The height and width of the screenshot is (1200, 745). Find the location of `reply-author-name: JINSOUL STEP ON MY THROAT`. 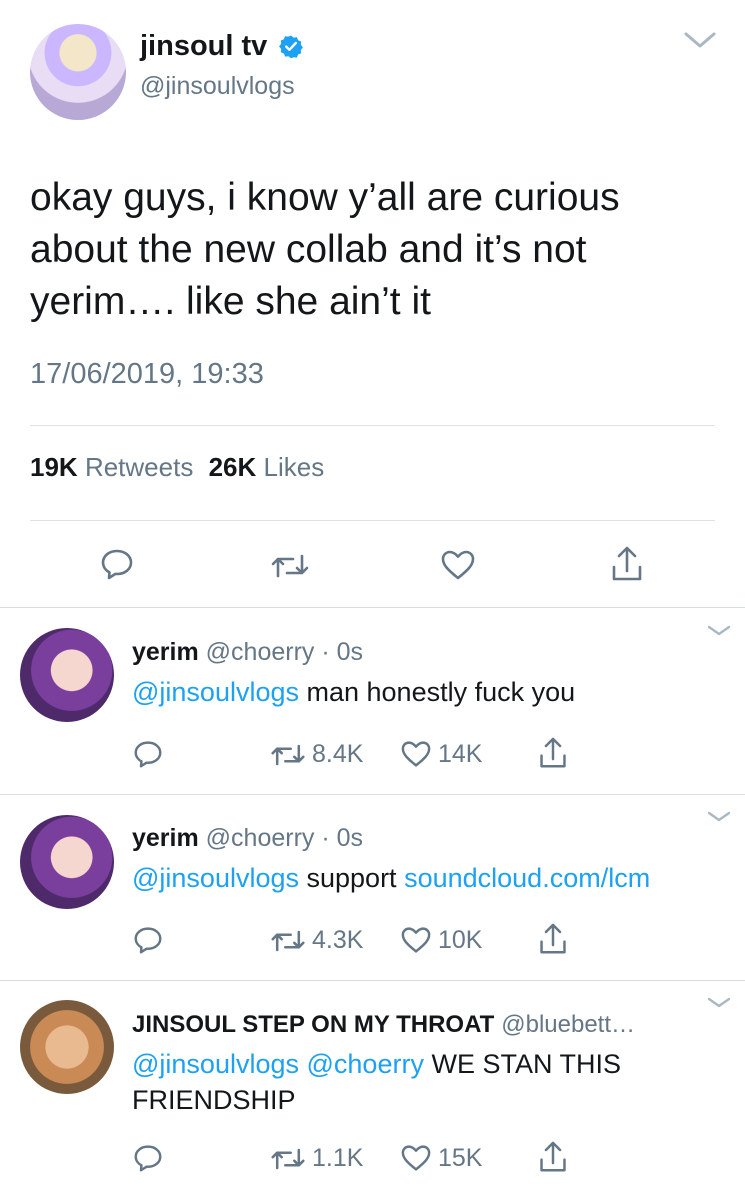

reply-author-name: JINSOUL STEP ON MY THROAT is located at coordinates (313, 1024).